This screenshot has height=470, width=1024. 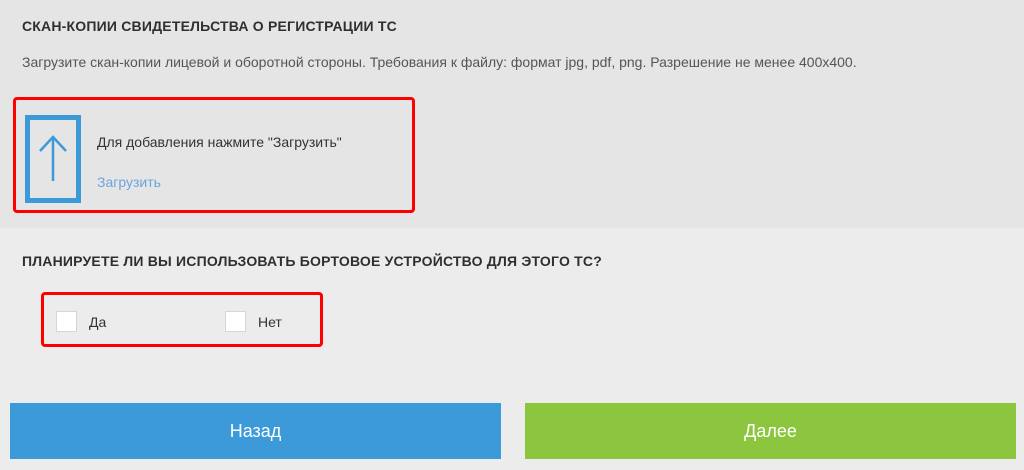 I want to click on yes-label: Да, so click(x=98, y=321).